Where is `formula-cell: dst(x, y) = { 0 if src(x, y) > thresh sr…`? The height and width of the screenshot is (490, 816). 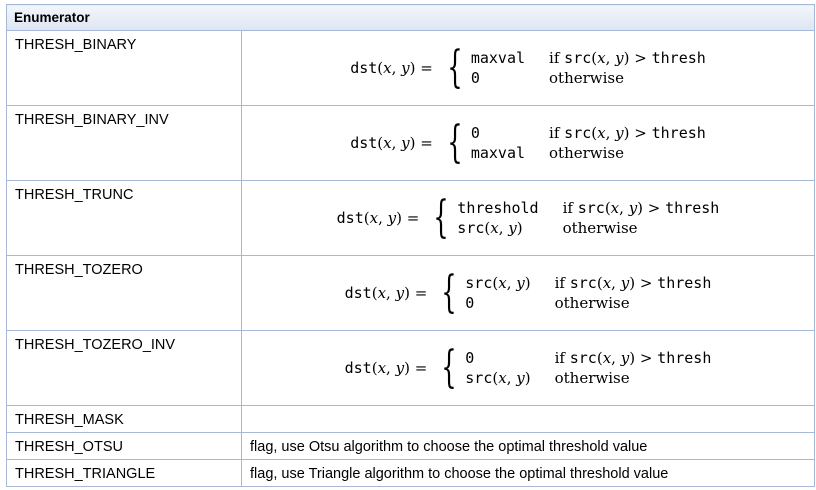 formula-cell: dst(x, y) = { 0 if src(x, y) > thresh sr… is located at coordinates (528, 368).